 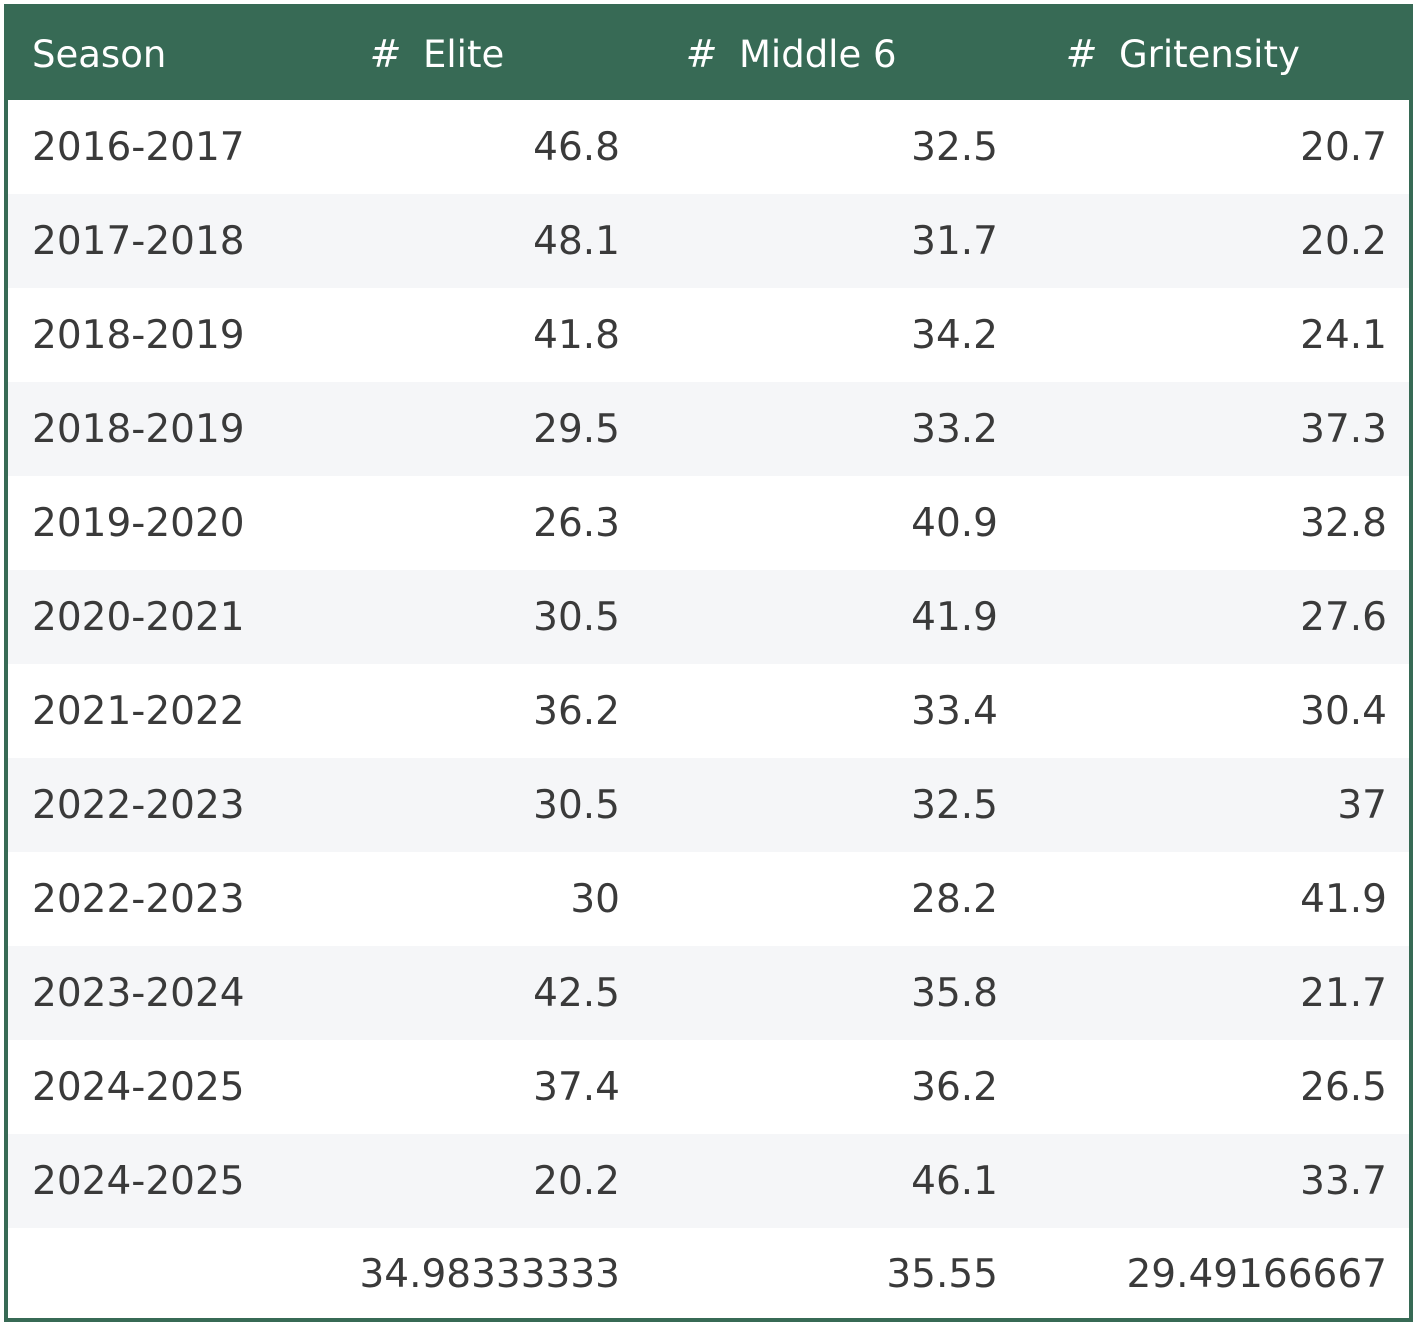 What do you see at coordinates (576, 1087) in the screenshot?
I see `cell-elite: 37.4` at bounding box center [576, 1087].